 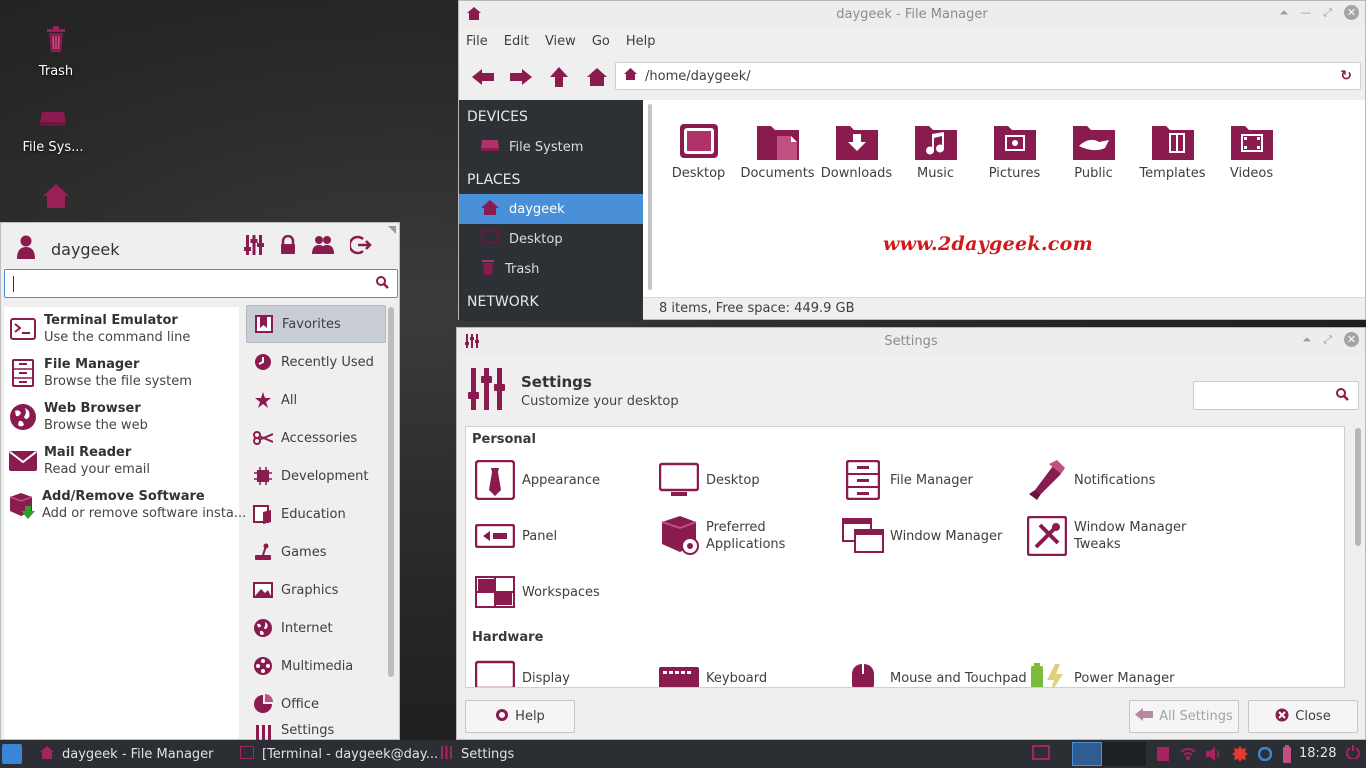 I want to click on desktop-icon-home, so click(x=56, y=202).